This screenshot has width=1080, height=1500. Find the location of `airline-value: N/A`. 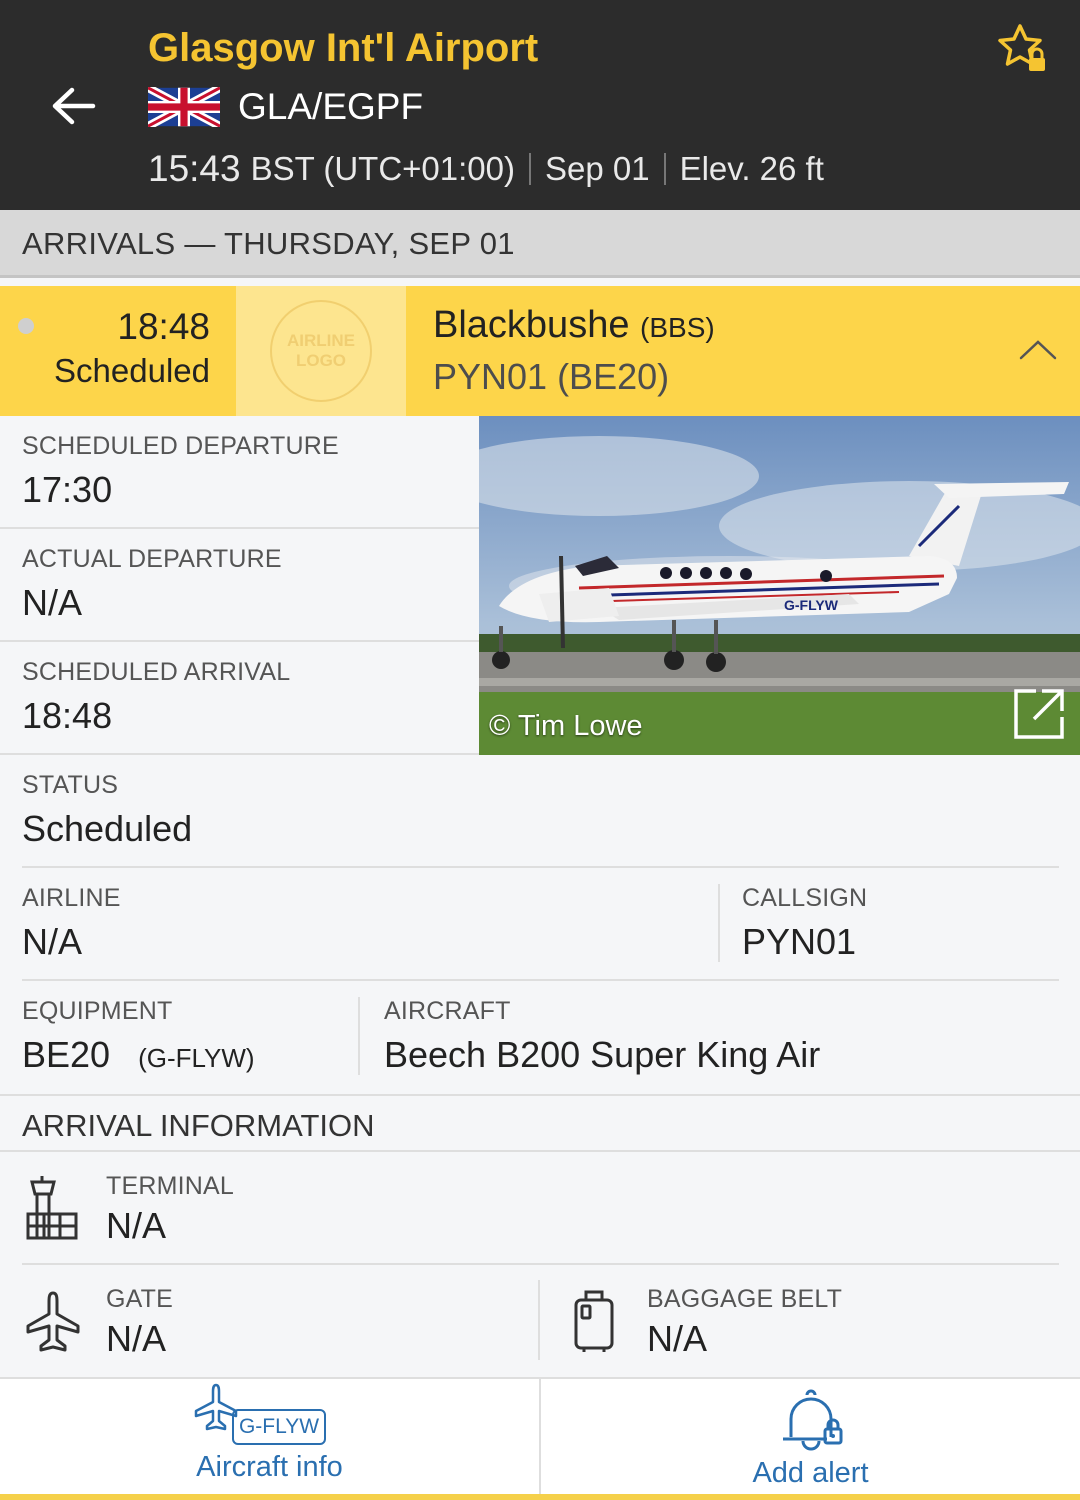

airline-value: N/A is located at coordinates (52, 941).